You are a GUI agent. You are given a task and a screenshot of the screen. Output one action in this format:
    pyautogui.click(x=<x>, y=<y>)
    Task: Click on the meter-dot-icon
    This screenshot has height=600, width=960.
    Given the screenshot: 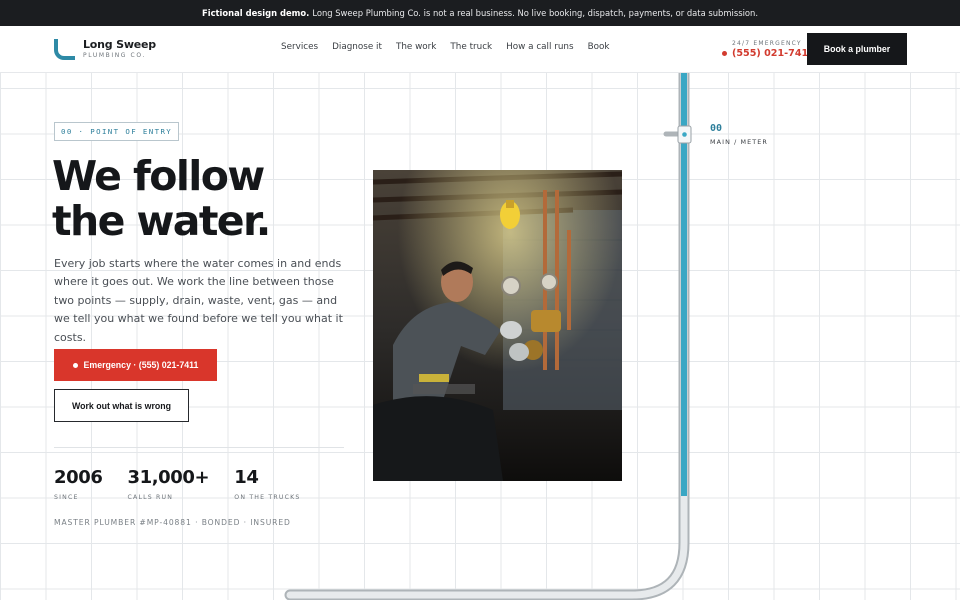 What is the action you would take?
    pyautogui.click(x=684, y=134)
    